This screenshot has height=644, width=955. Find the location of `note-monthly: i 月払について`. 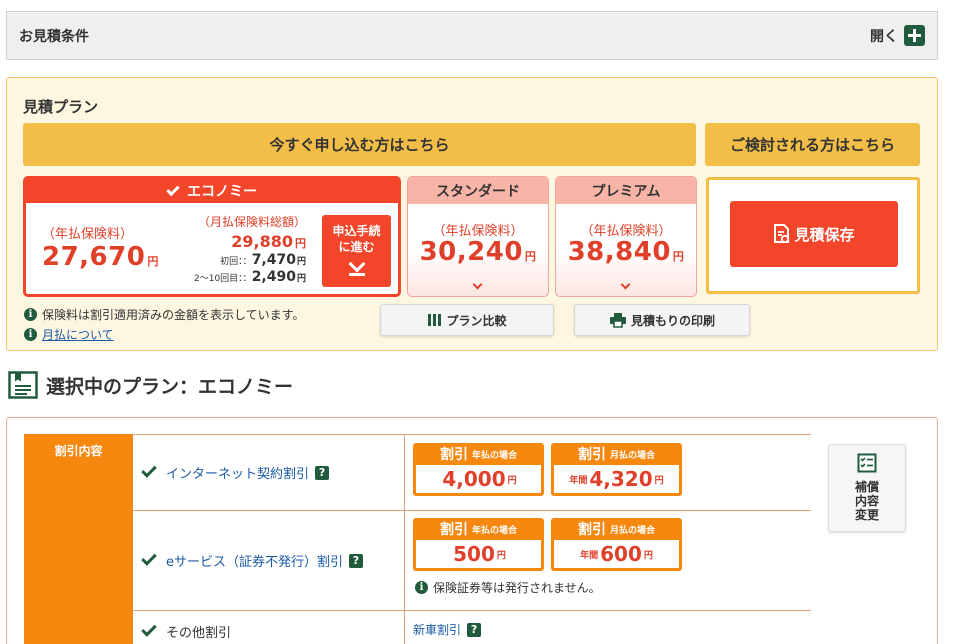

note-monthly: i 月払について is located at coordinates (164, 334).